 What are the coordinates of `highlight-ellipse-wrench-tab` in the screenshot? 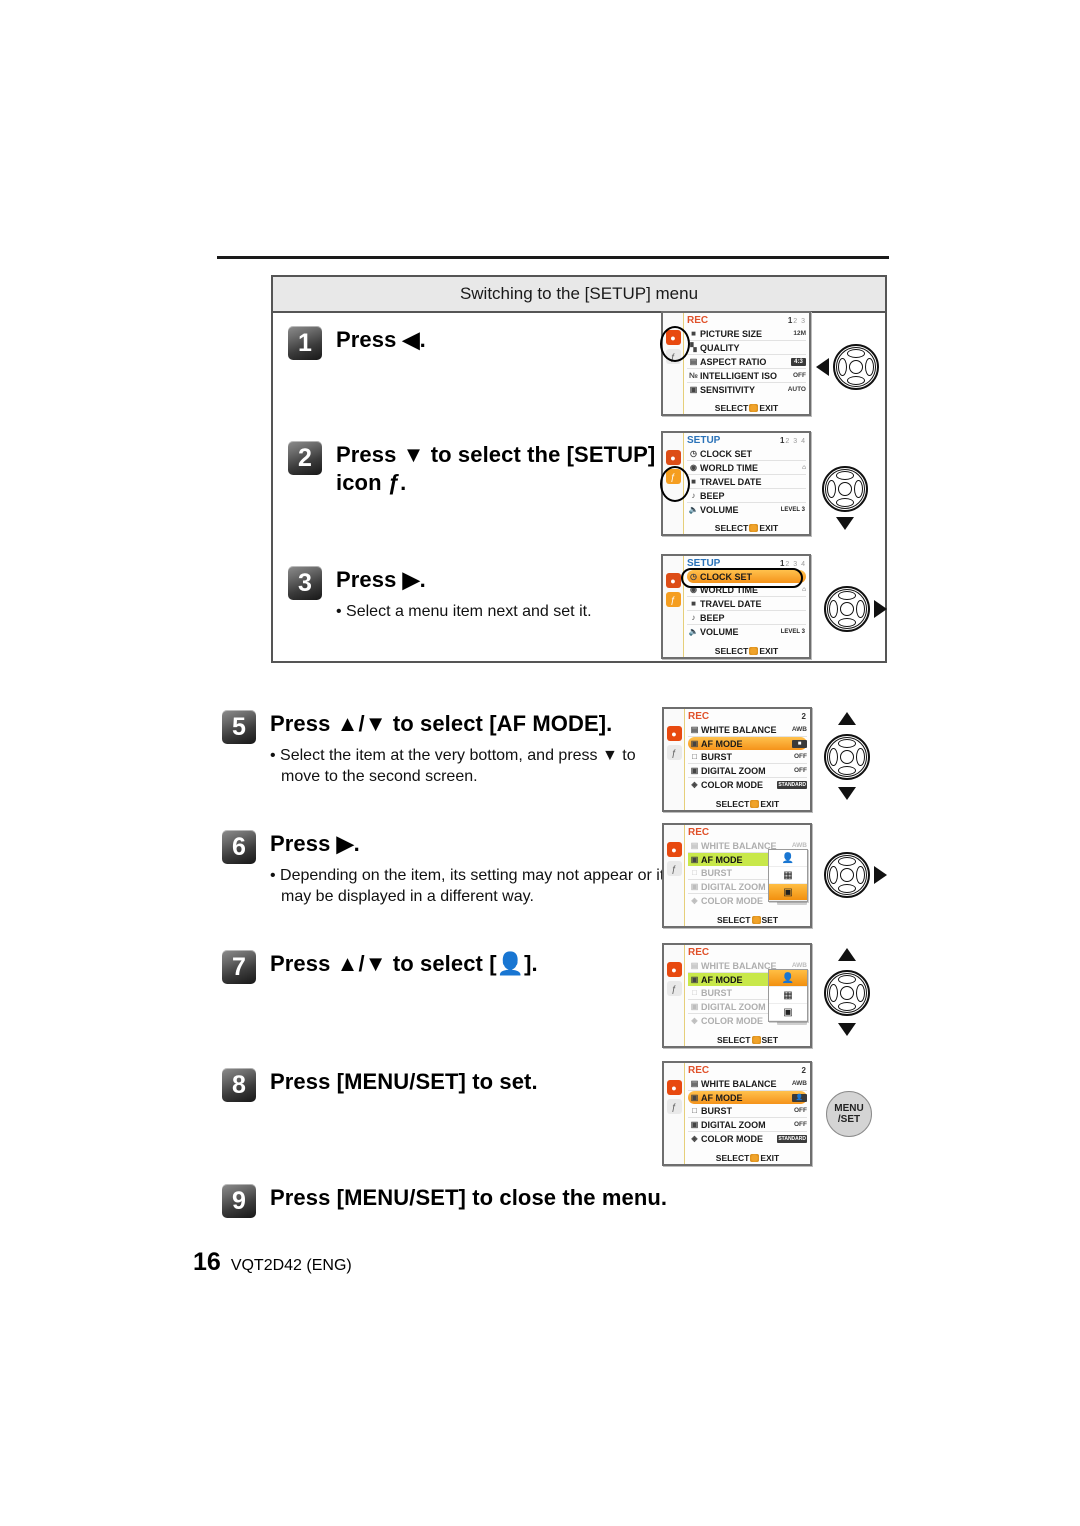 It's located at (675, 484).